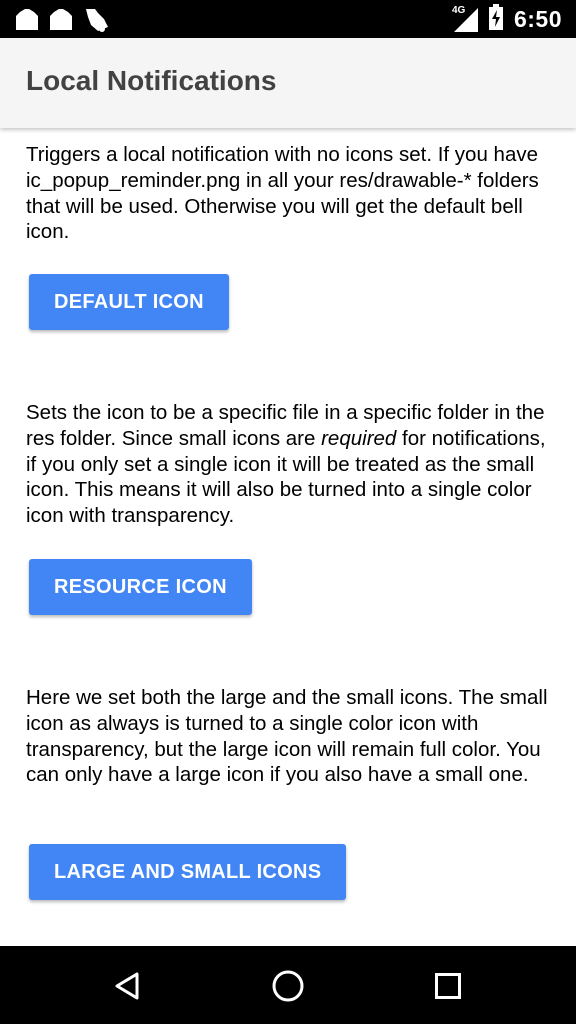  Describe the element at coordinates (288, 83) in the screenshot. I see `app-bar: Local Notifications` at that location.